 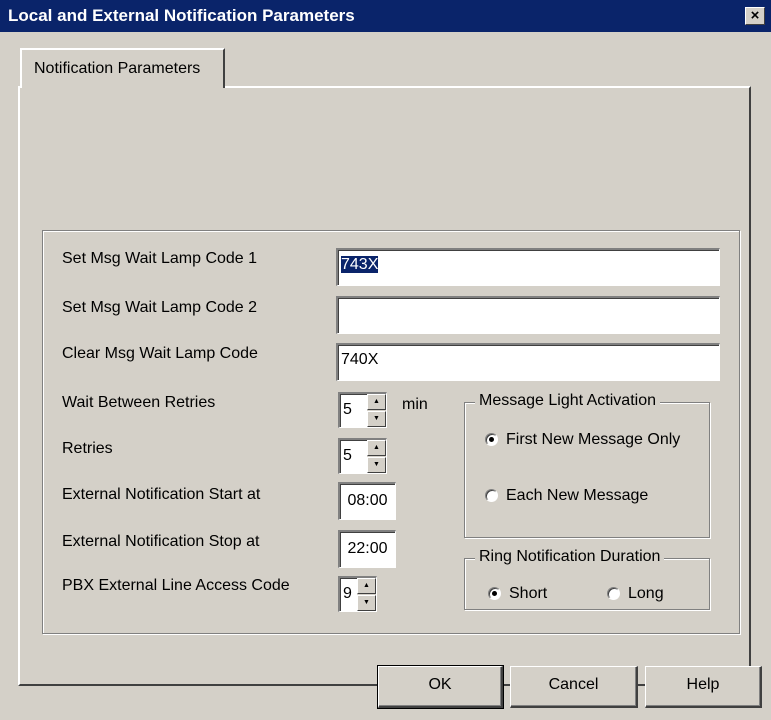 What do you see at coordinates (587, 465) in the screenshot?
I see `message-light-activation-group: Message Light Activation` at bounding box center [587, 465].